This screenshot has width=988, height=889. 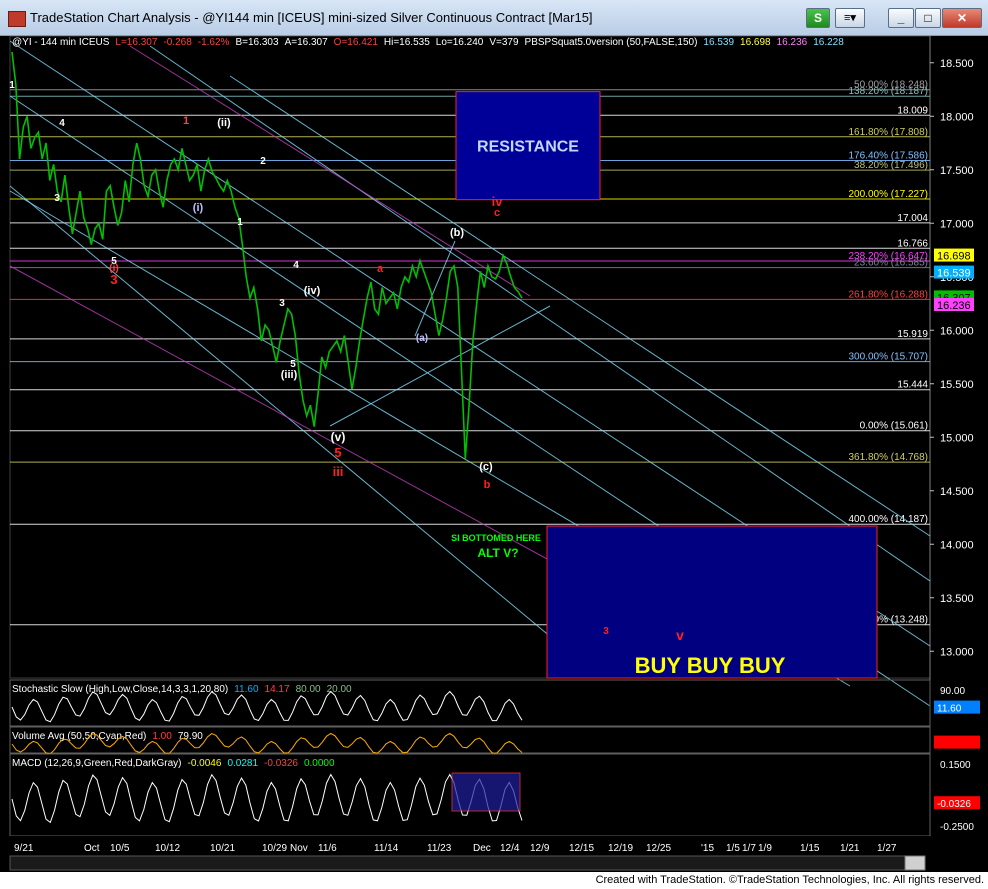 What do you see at coordinates (497, 553) in the screenshot?
I see `annotation-label: ALT V?` at bounding box center [497, 553].